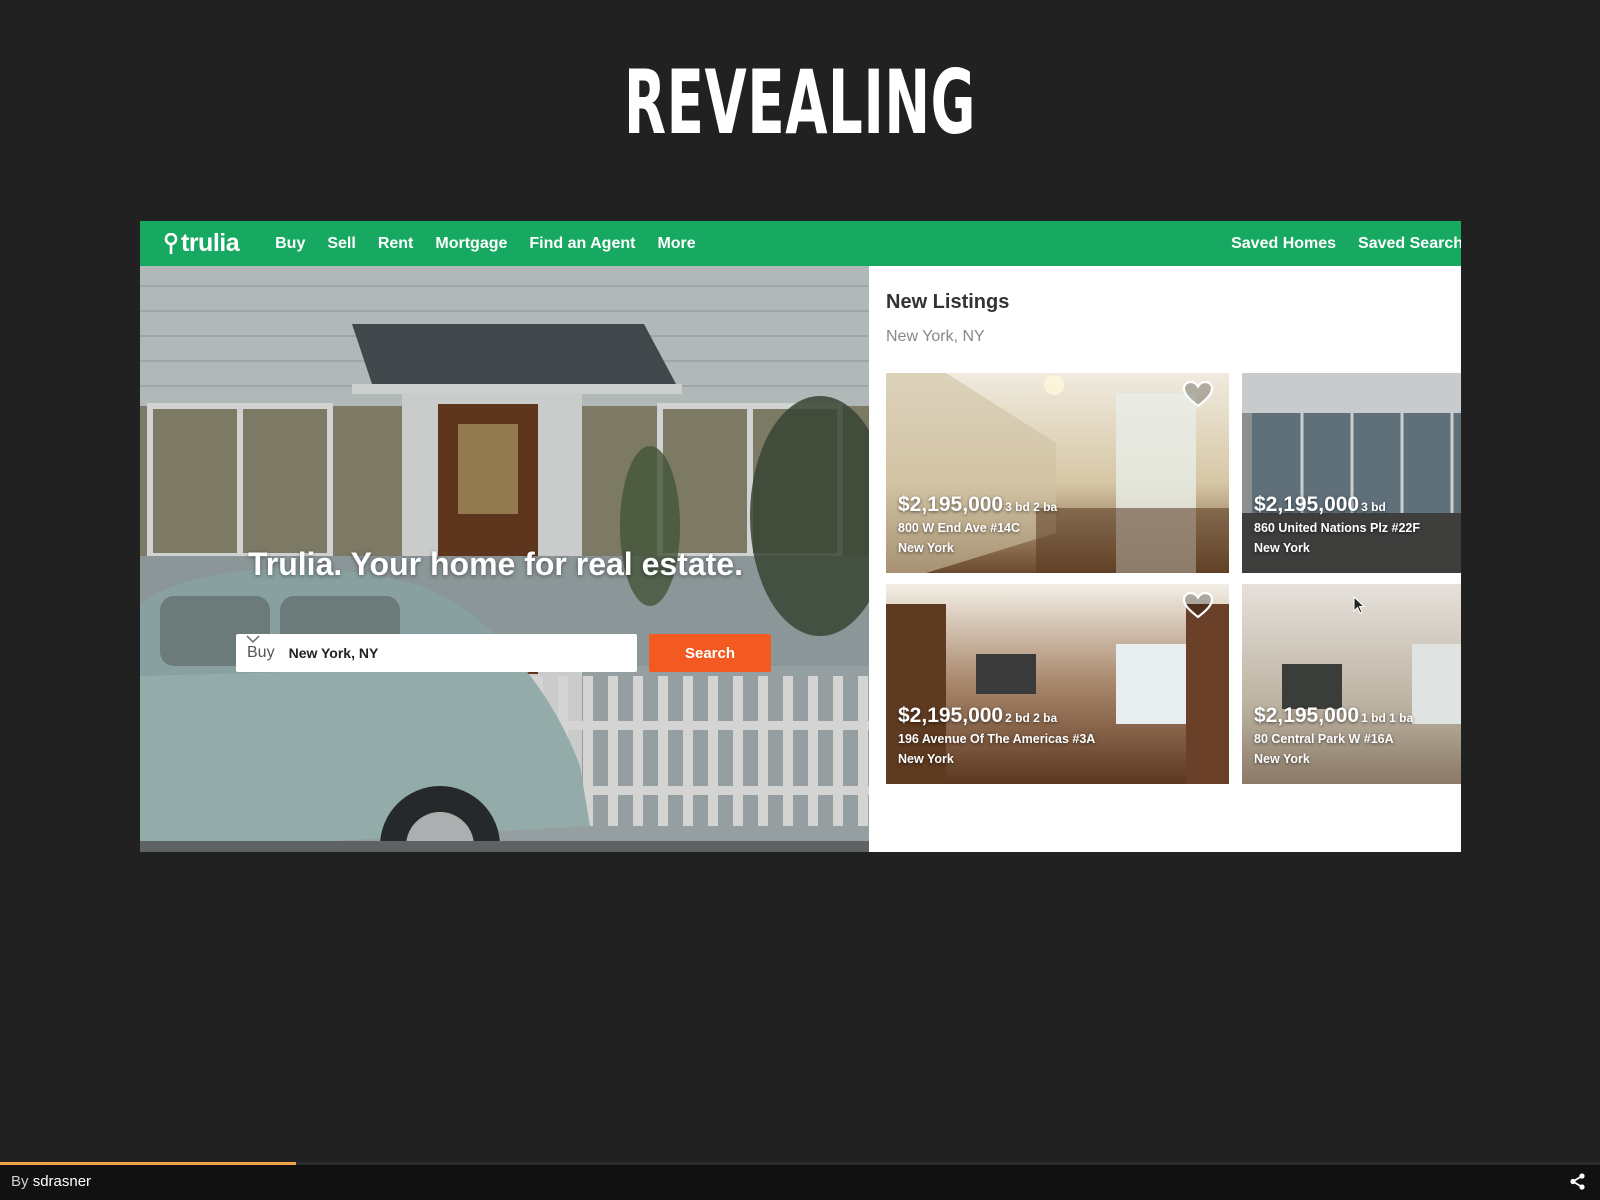  I want to click on trulia-logo: trulia, so click(202, 243).